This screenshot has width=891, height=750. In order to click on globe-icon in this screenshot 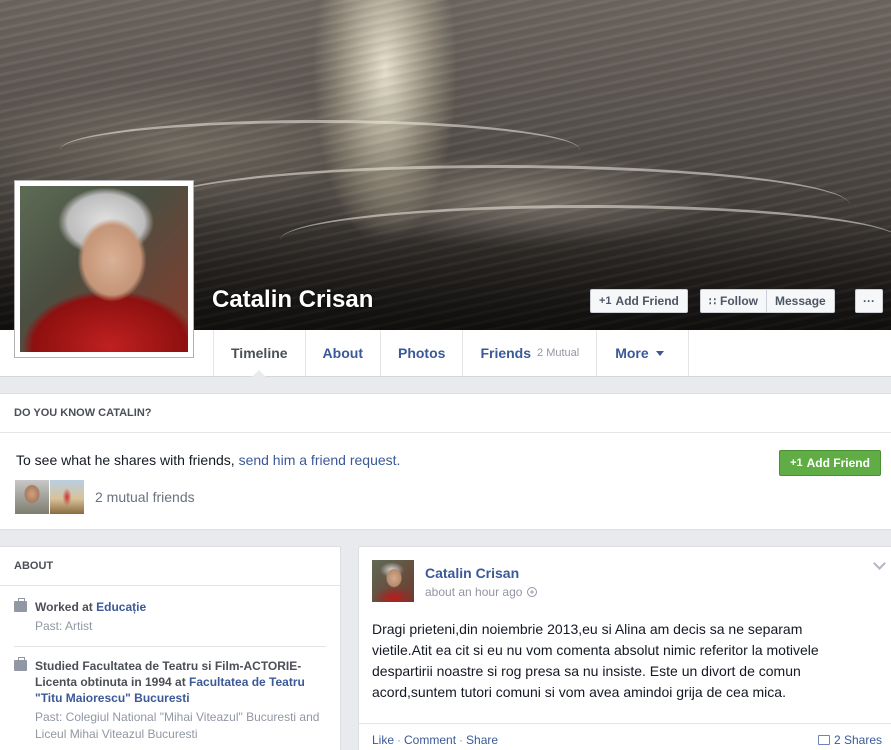, I will do `click(532, 592)`.